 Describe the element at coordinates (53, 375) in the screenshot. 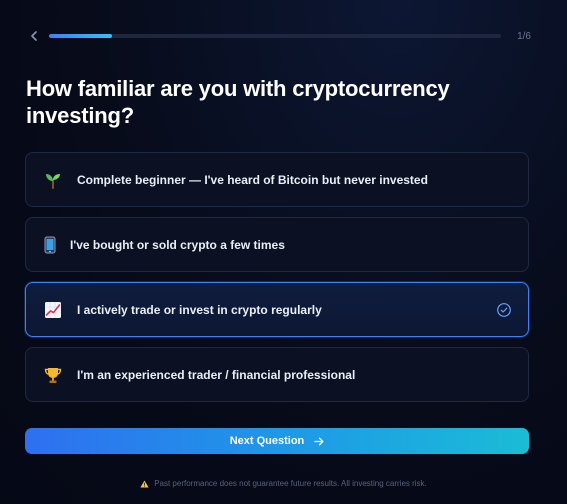

I see `trophy-icon` at that location.